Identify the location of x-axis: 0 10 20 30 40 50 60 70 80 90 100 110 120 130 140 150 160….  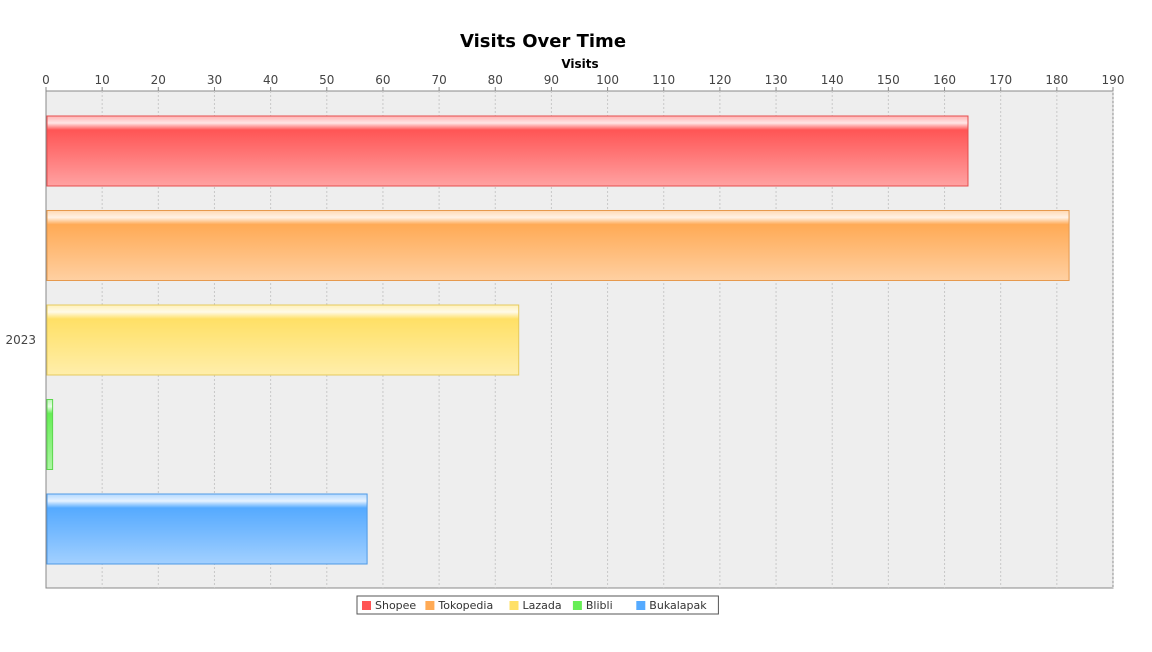
(583, 82).